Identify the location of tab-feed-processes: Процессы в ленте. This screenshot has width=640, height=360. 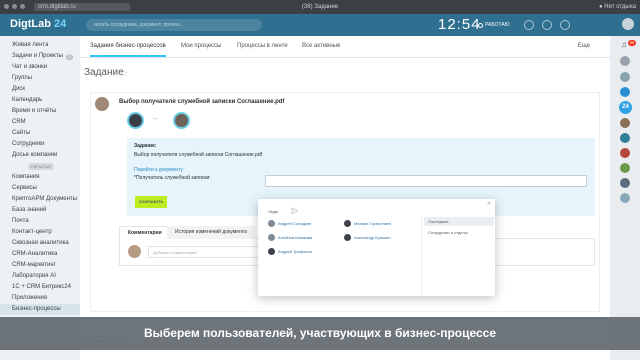
(262, 46).